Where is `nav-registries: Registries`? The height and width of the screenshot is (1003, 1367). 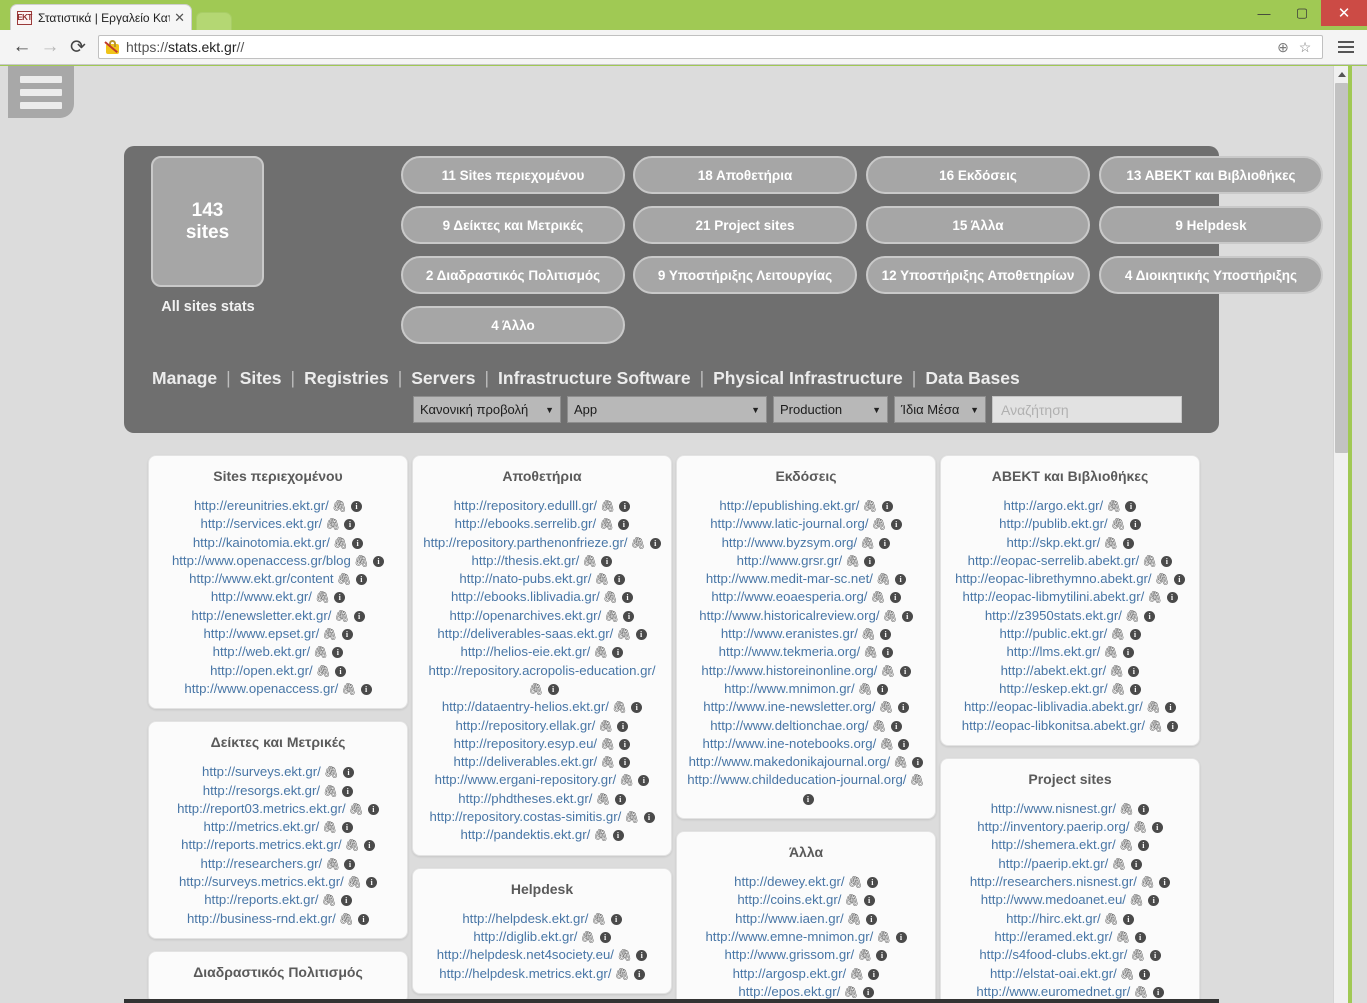
nav-registries: Registries is located at coordinates (346, 378).